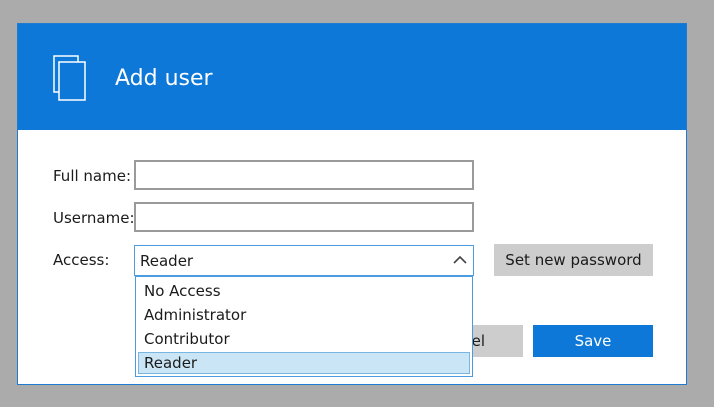  Describe the element at coordinates (304, 339) in the screenshot. I see `access-option-contributor: Contributor` at that location.